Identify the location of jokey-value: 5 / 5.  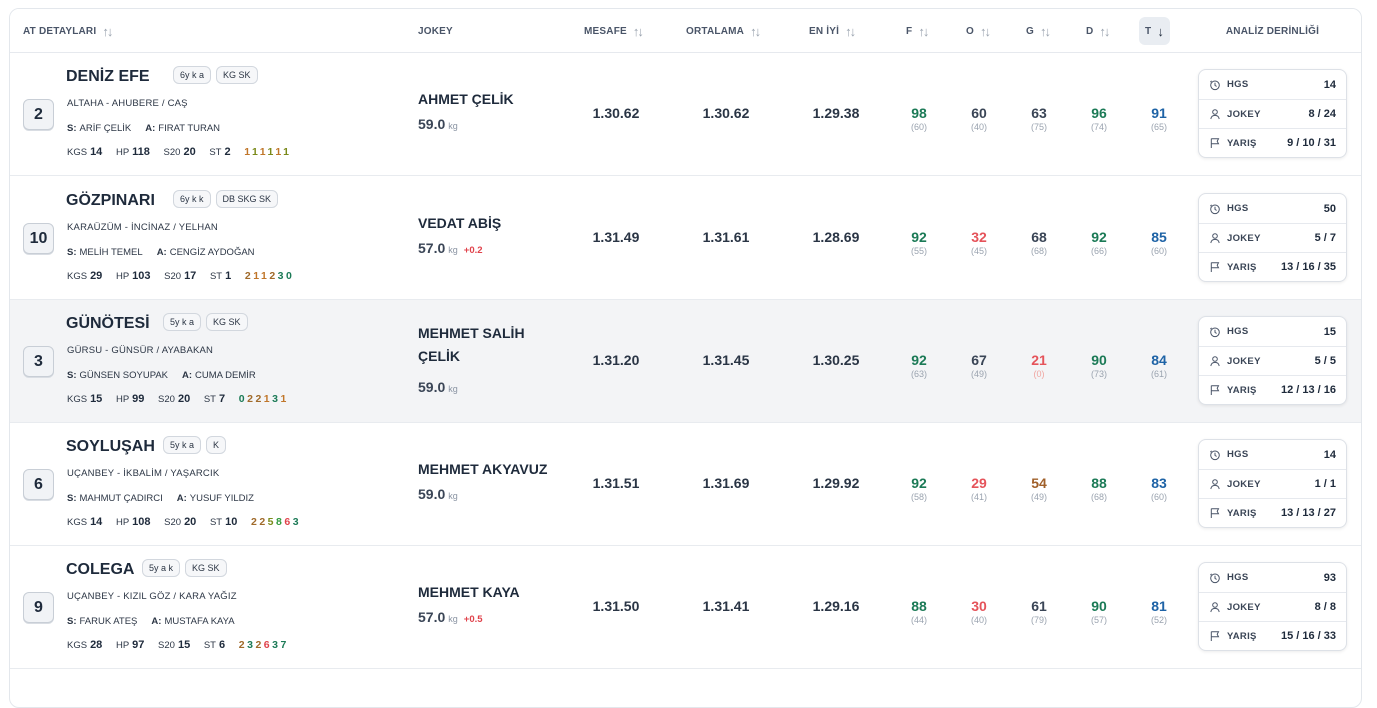
(1325, 361).